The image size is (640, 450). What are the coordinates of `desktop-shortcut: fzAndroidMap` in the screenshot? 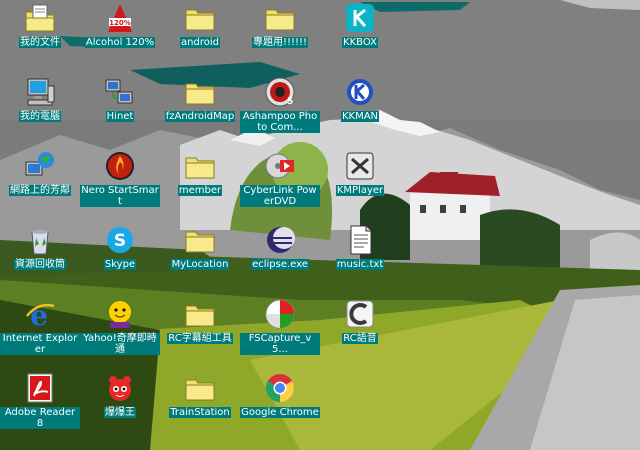 It's located at (200, 113).